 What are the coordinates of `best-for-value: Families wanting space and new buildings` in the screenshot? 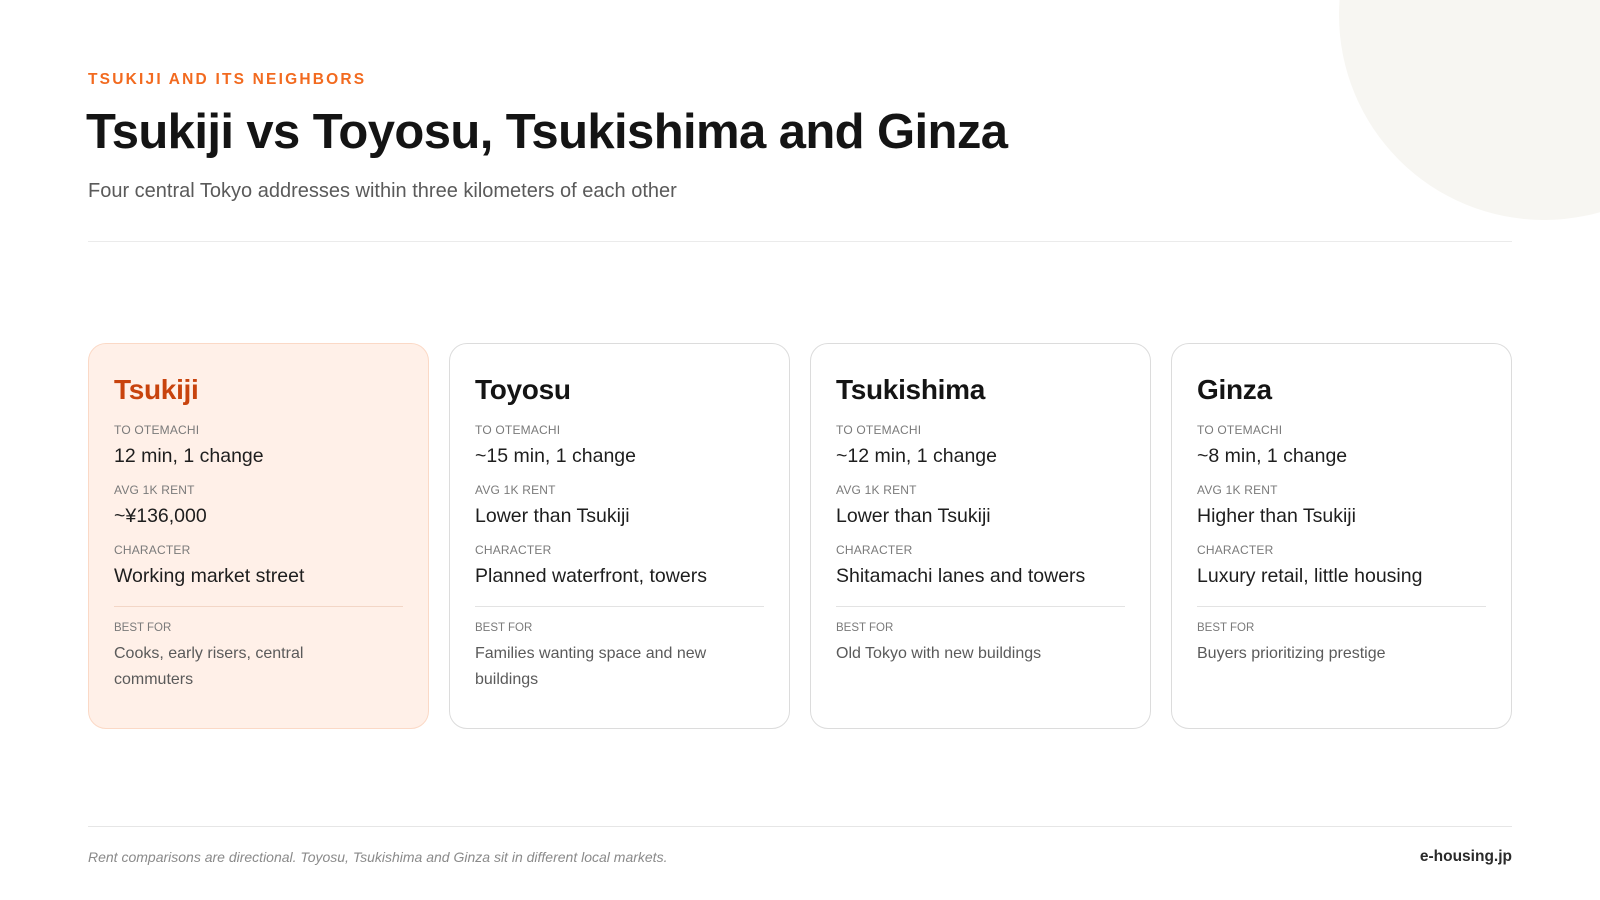 It's located at (591, 666).